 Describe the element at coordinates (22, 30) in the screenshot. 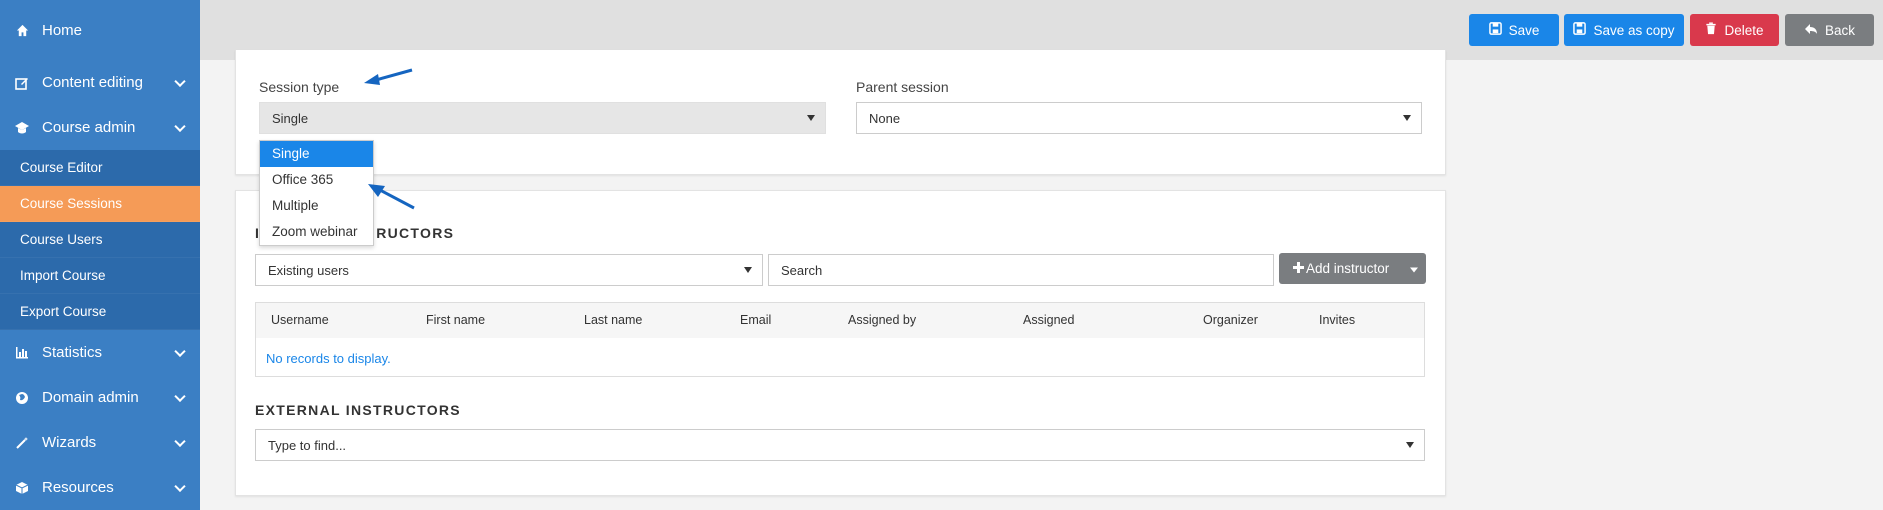

I see `home-icon` at that location.